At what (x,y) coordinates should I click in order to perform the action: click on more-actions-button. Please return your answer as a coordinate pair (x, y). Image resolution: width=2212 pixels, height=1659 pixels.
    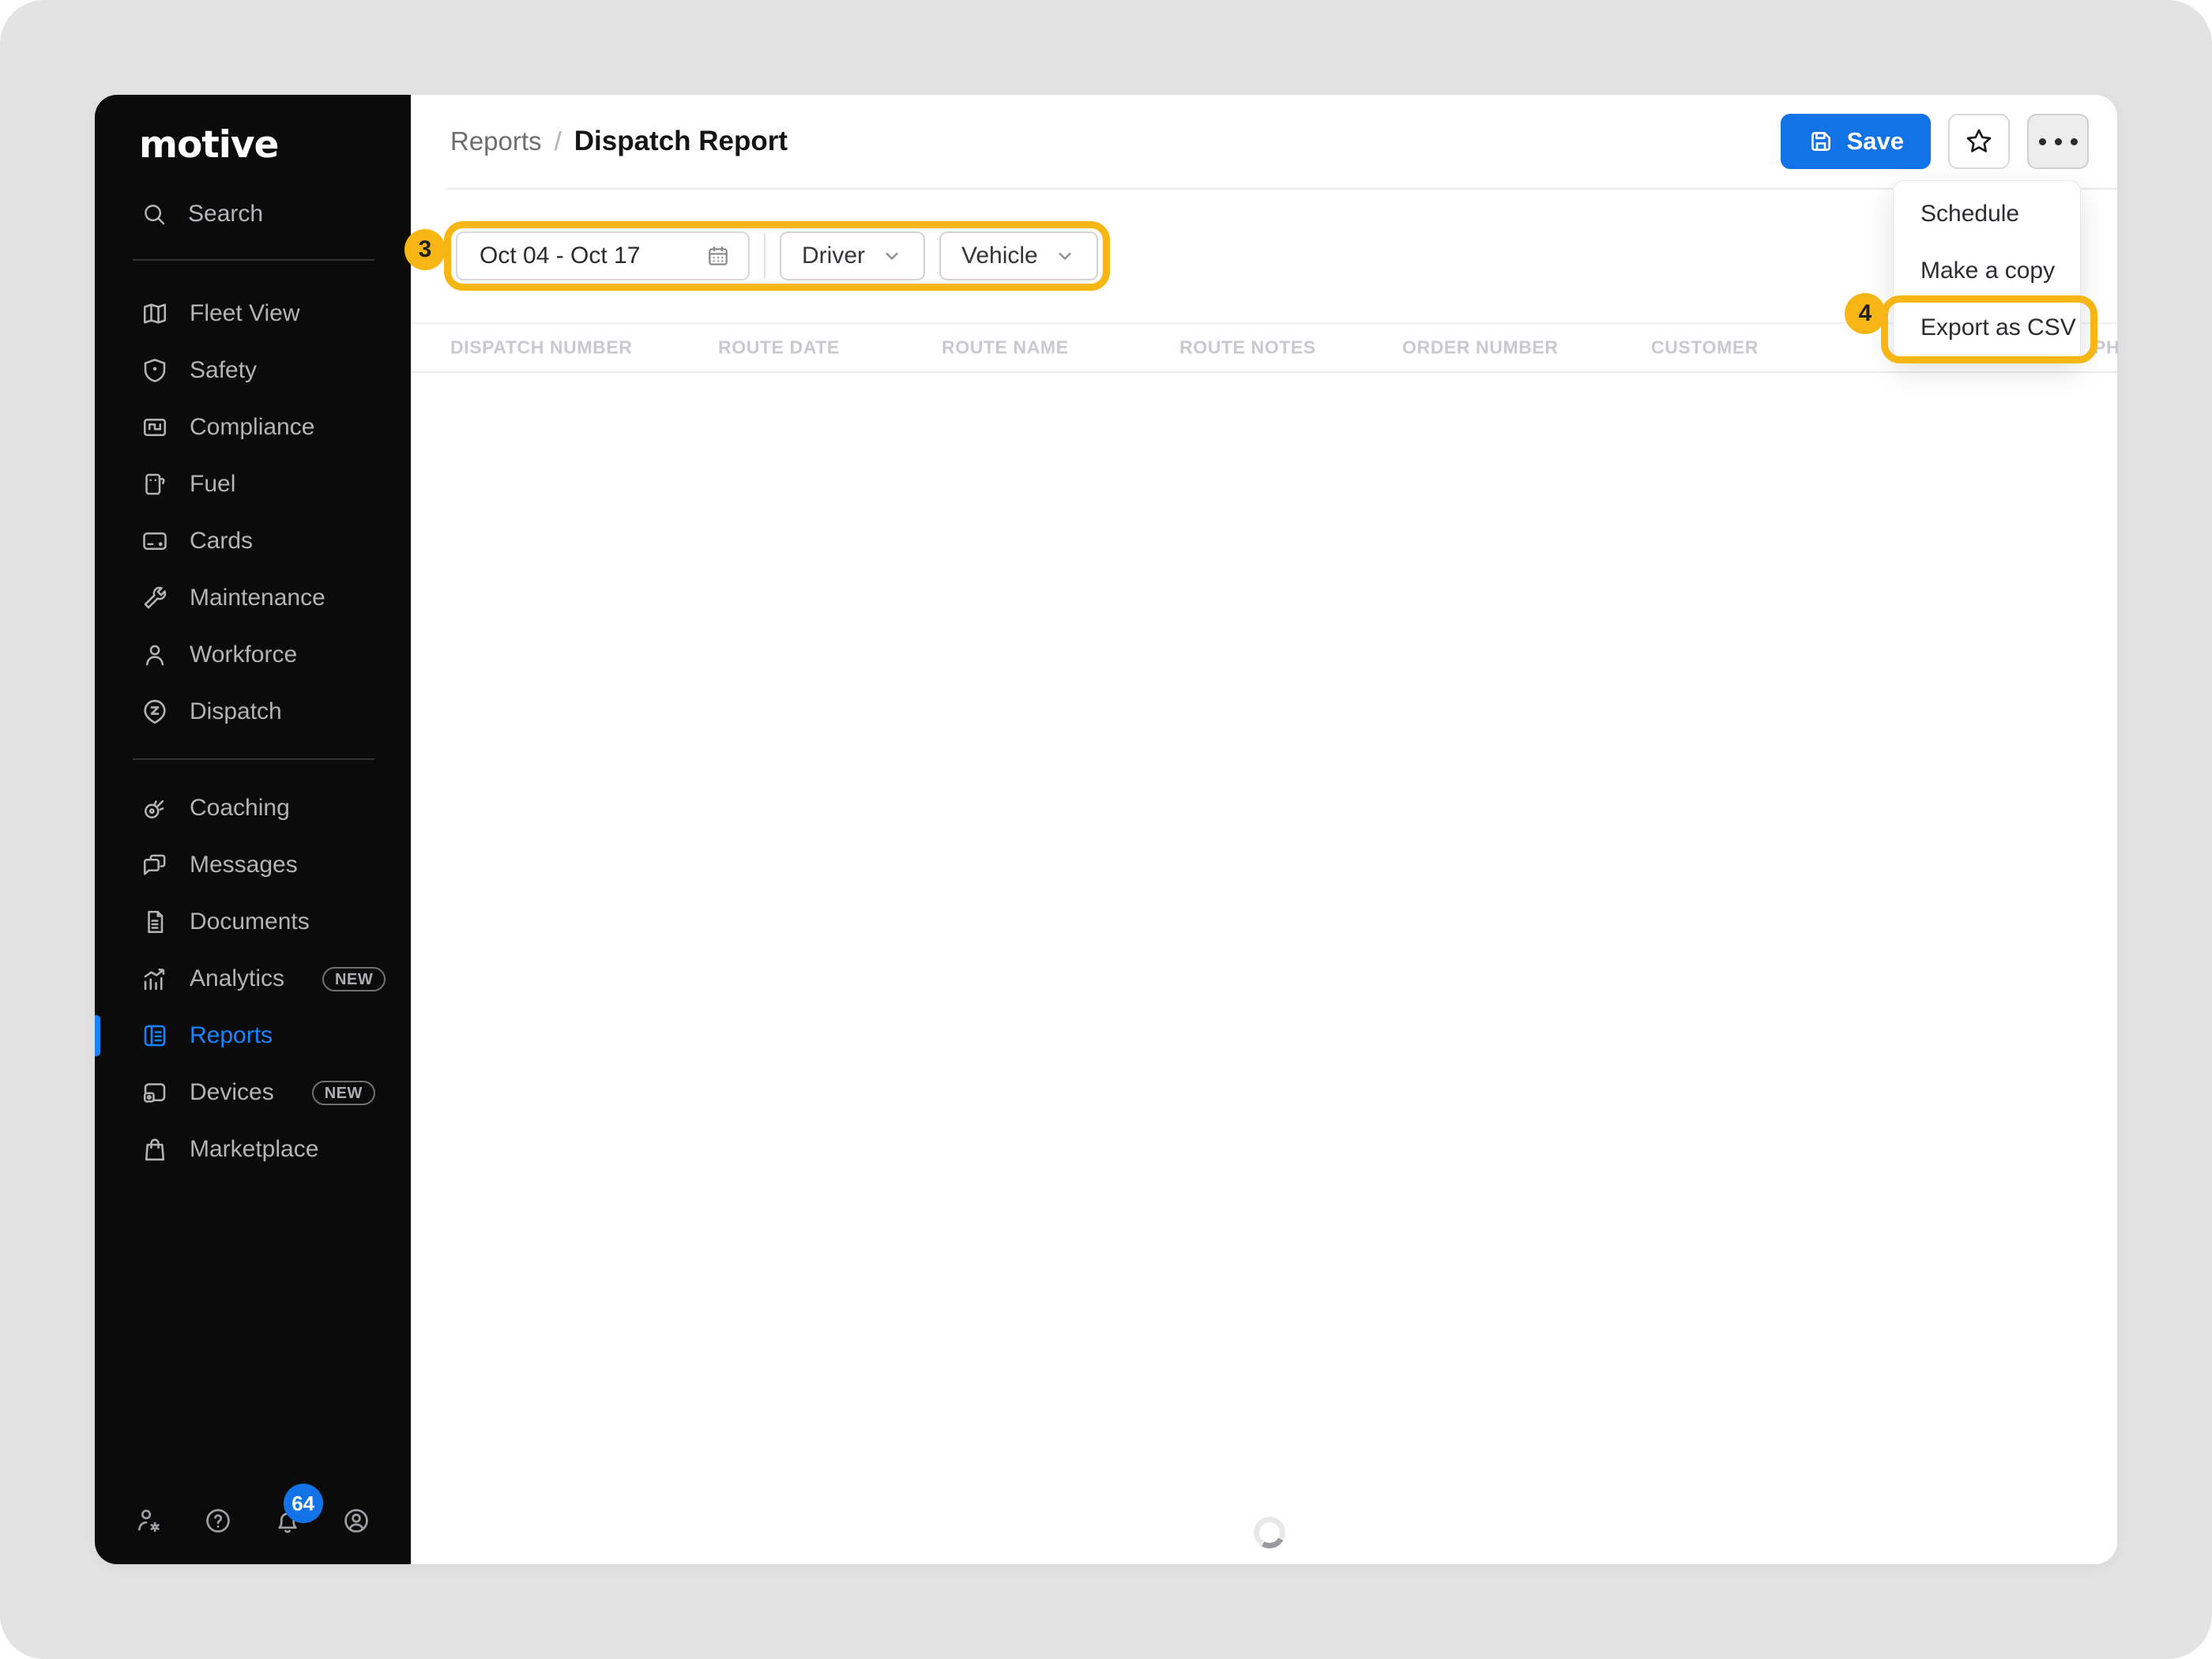
    Looking at the image, I should click on (2058, 142).